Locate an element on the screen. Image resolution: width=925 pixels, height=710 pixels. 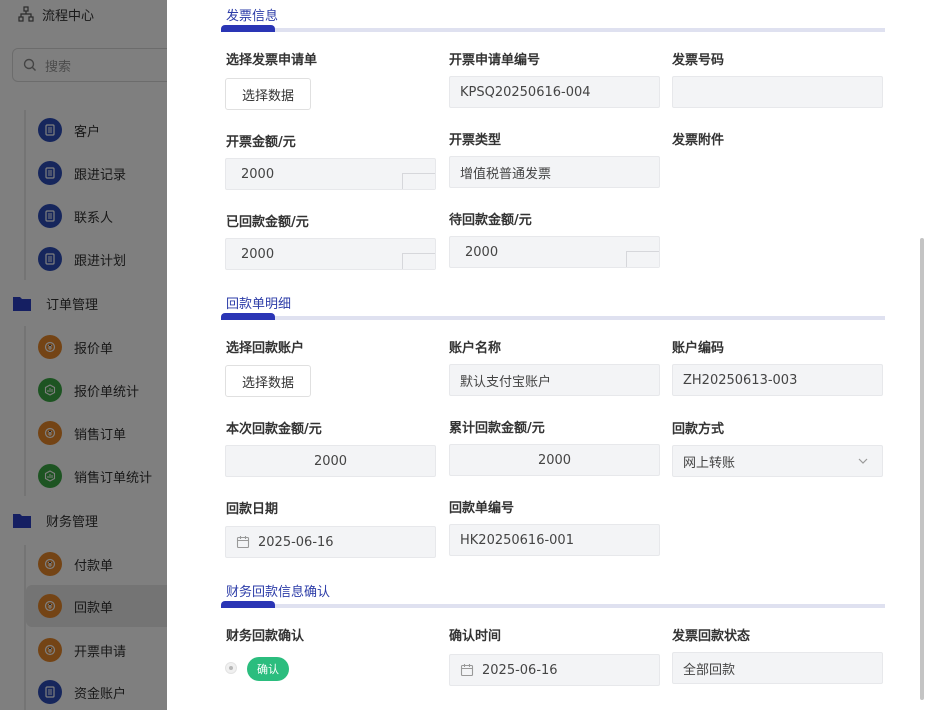
invoice-attachment-label: 发票附件 is located at coordinates (698, 140).